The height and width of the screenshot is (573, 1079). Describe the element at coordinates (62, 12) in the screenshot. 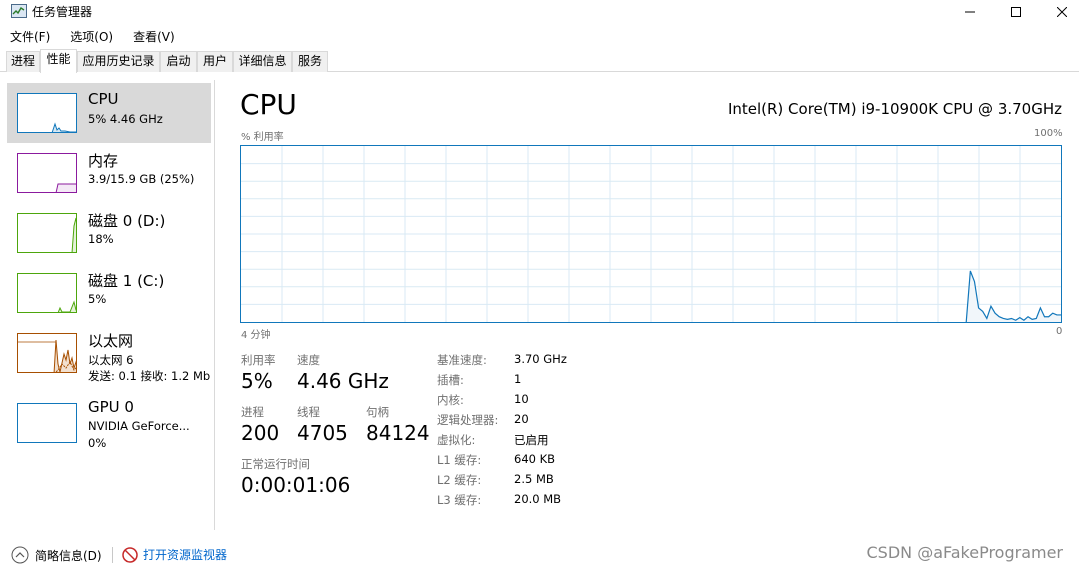

I see `window-title: 任务管理器` at that location.